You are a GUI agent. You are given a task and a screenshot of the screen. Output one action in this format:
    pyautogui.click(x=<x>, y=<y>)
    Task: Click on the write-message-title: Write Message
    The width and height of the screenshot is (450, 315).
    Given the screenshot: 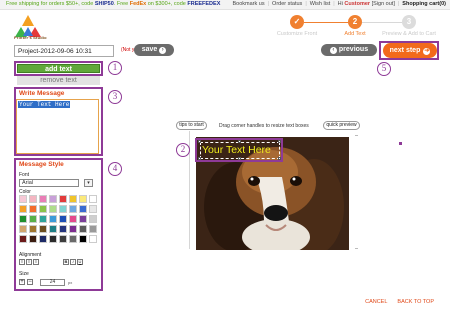 What is the action you would take?
    pyautogui.click(x=42, y=93)
    